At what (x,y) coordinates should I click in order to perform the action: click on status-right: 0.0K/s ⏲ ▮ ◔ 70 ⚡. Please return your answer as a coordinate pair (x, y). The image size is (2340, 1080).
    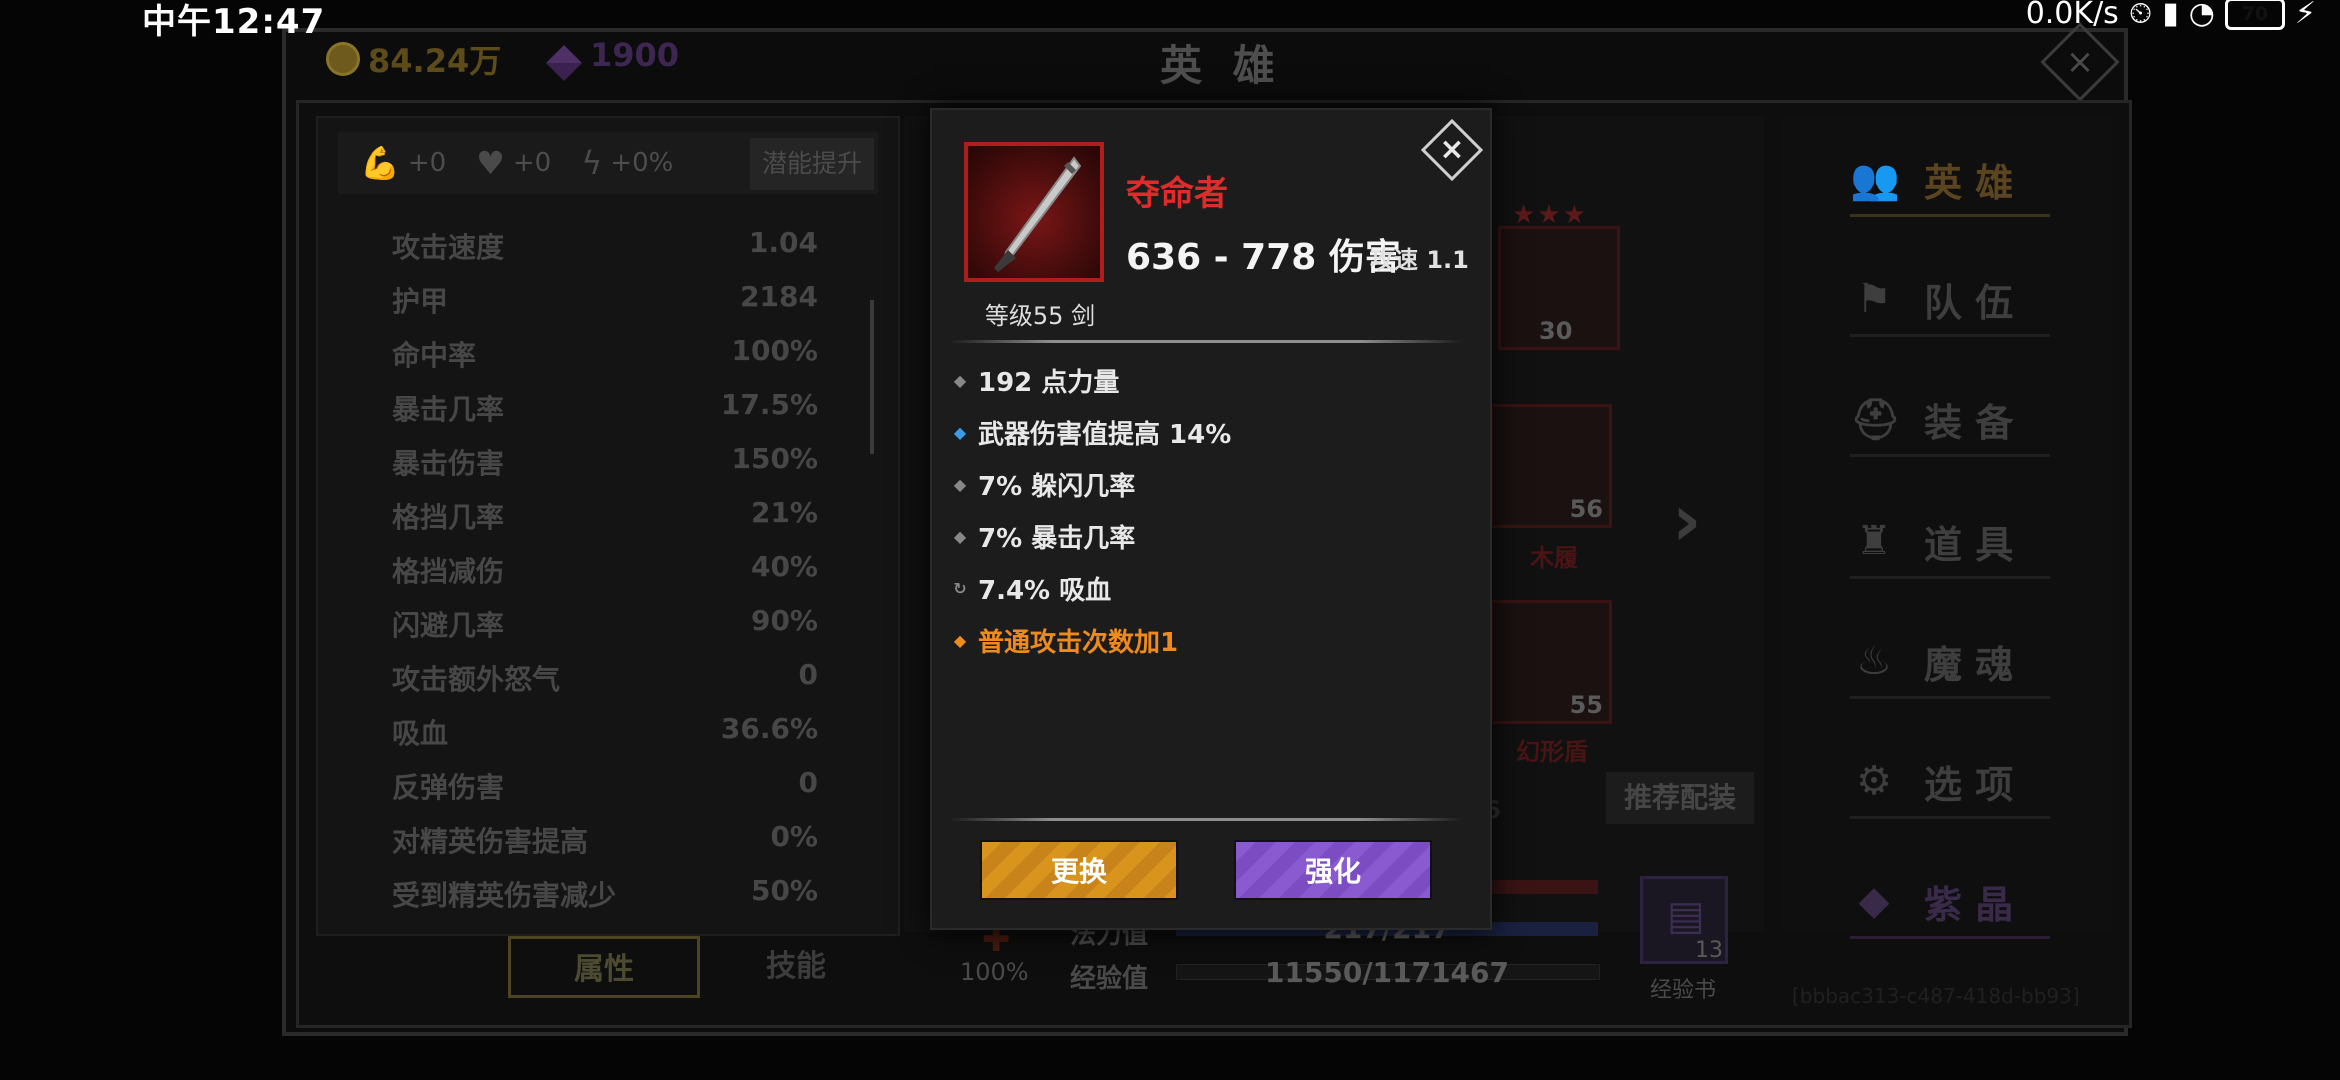
    Looking at the image, I should click on (2171, 15).